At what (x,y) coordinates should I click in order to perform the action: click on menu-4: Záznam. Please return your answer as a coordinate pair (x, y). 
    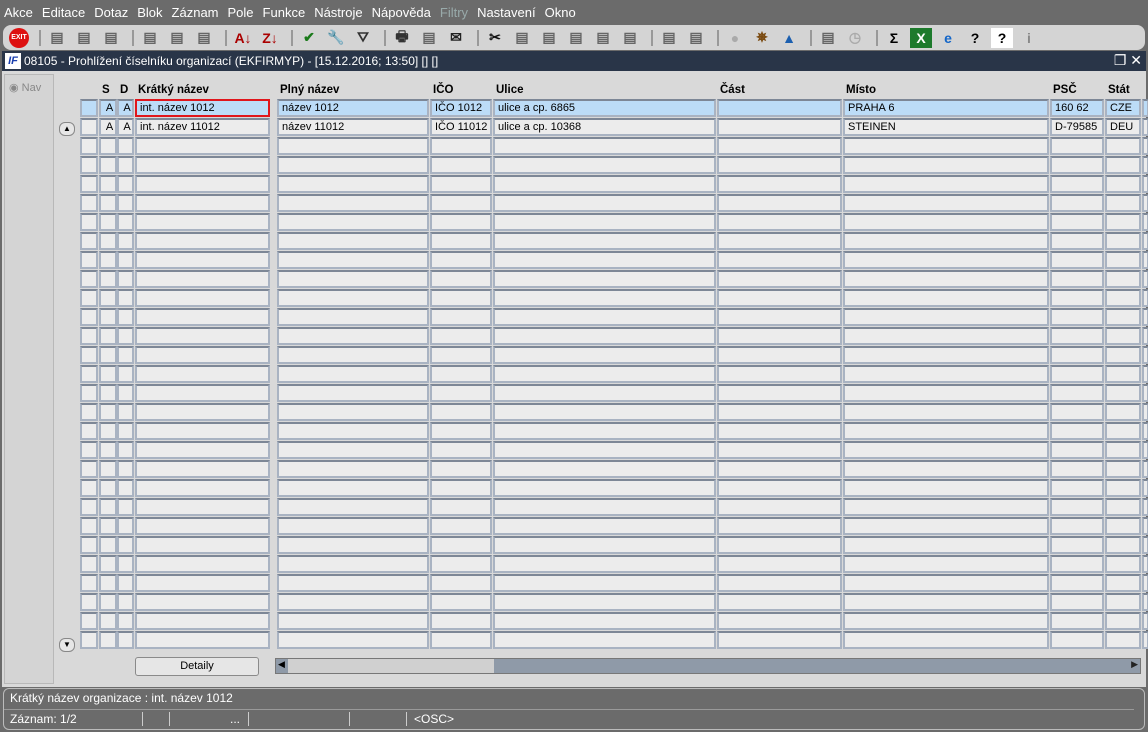
    Looking at the image, I should click on (195, 12).